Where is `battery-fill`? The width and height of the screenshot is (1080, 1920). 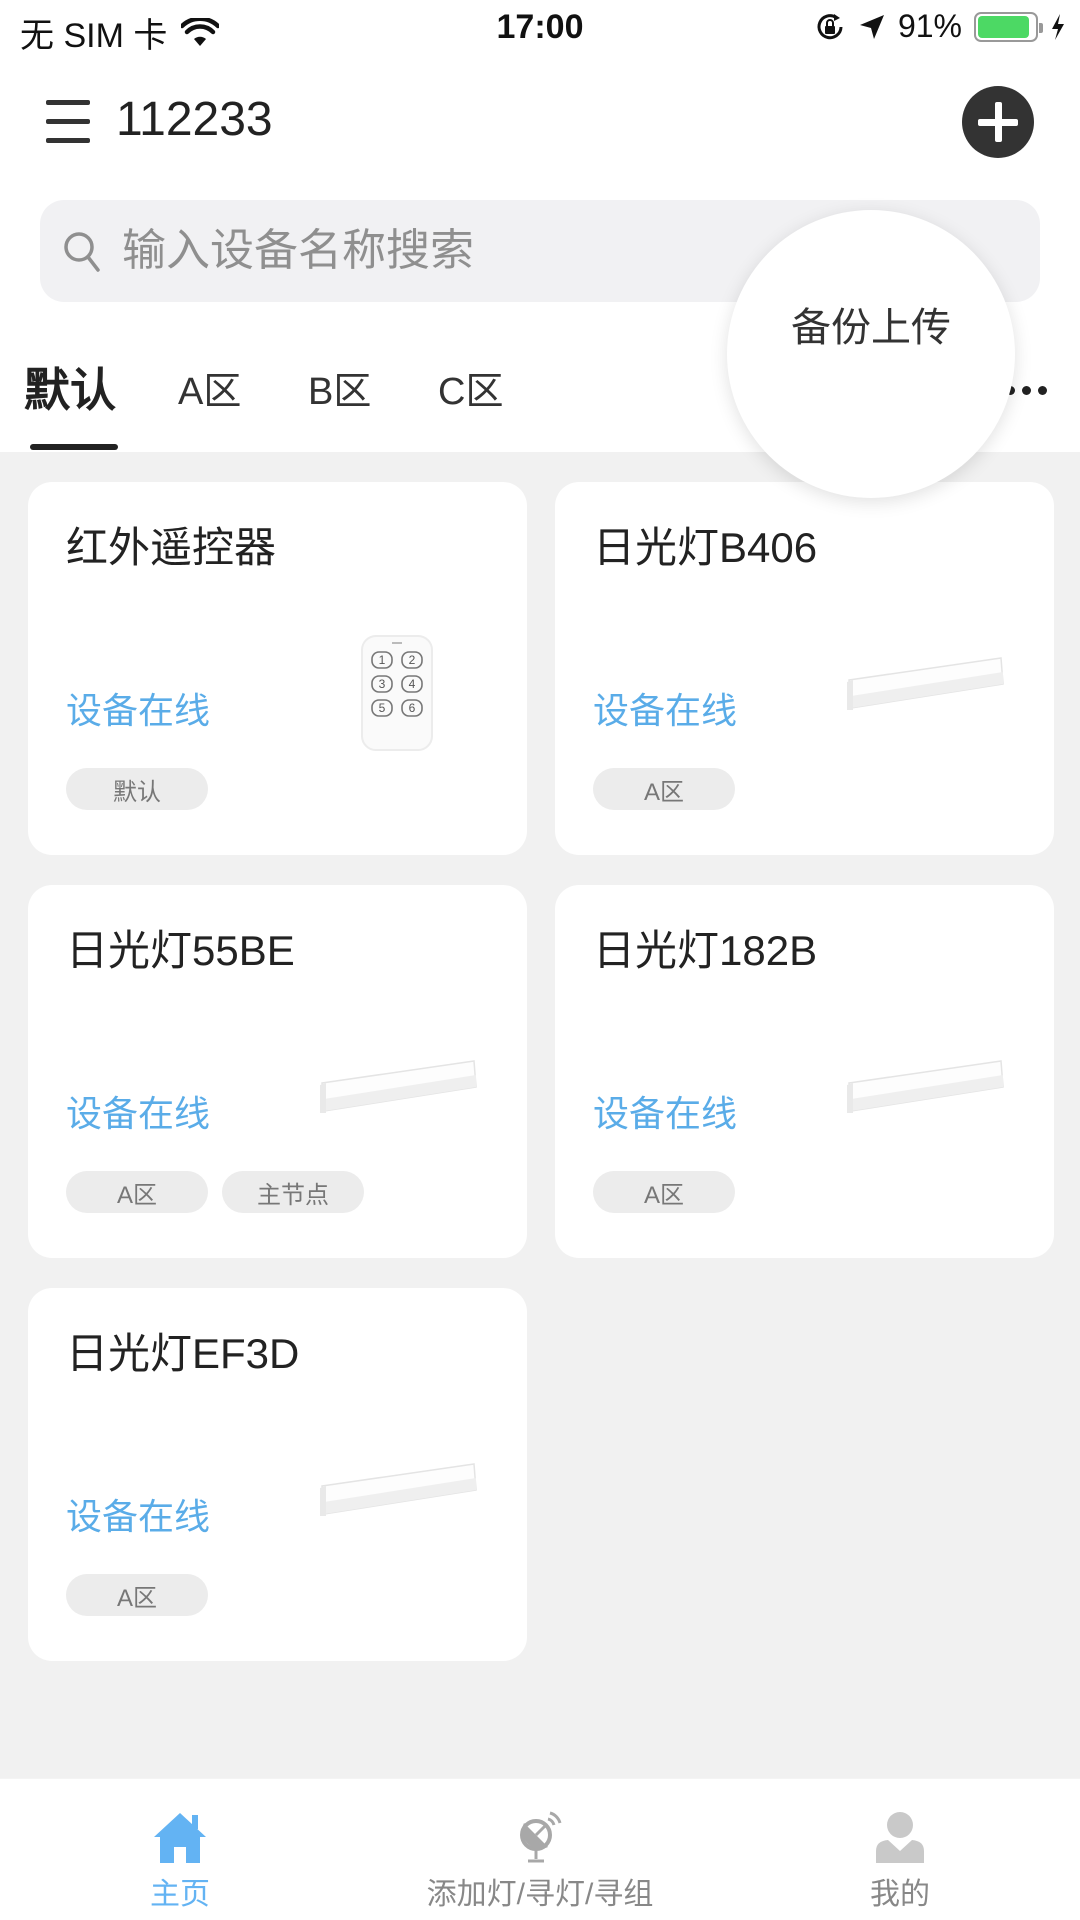
battery-fill is located at coordinates (1003, 26).